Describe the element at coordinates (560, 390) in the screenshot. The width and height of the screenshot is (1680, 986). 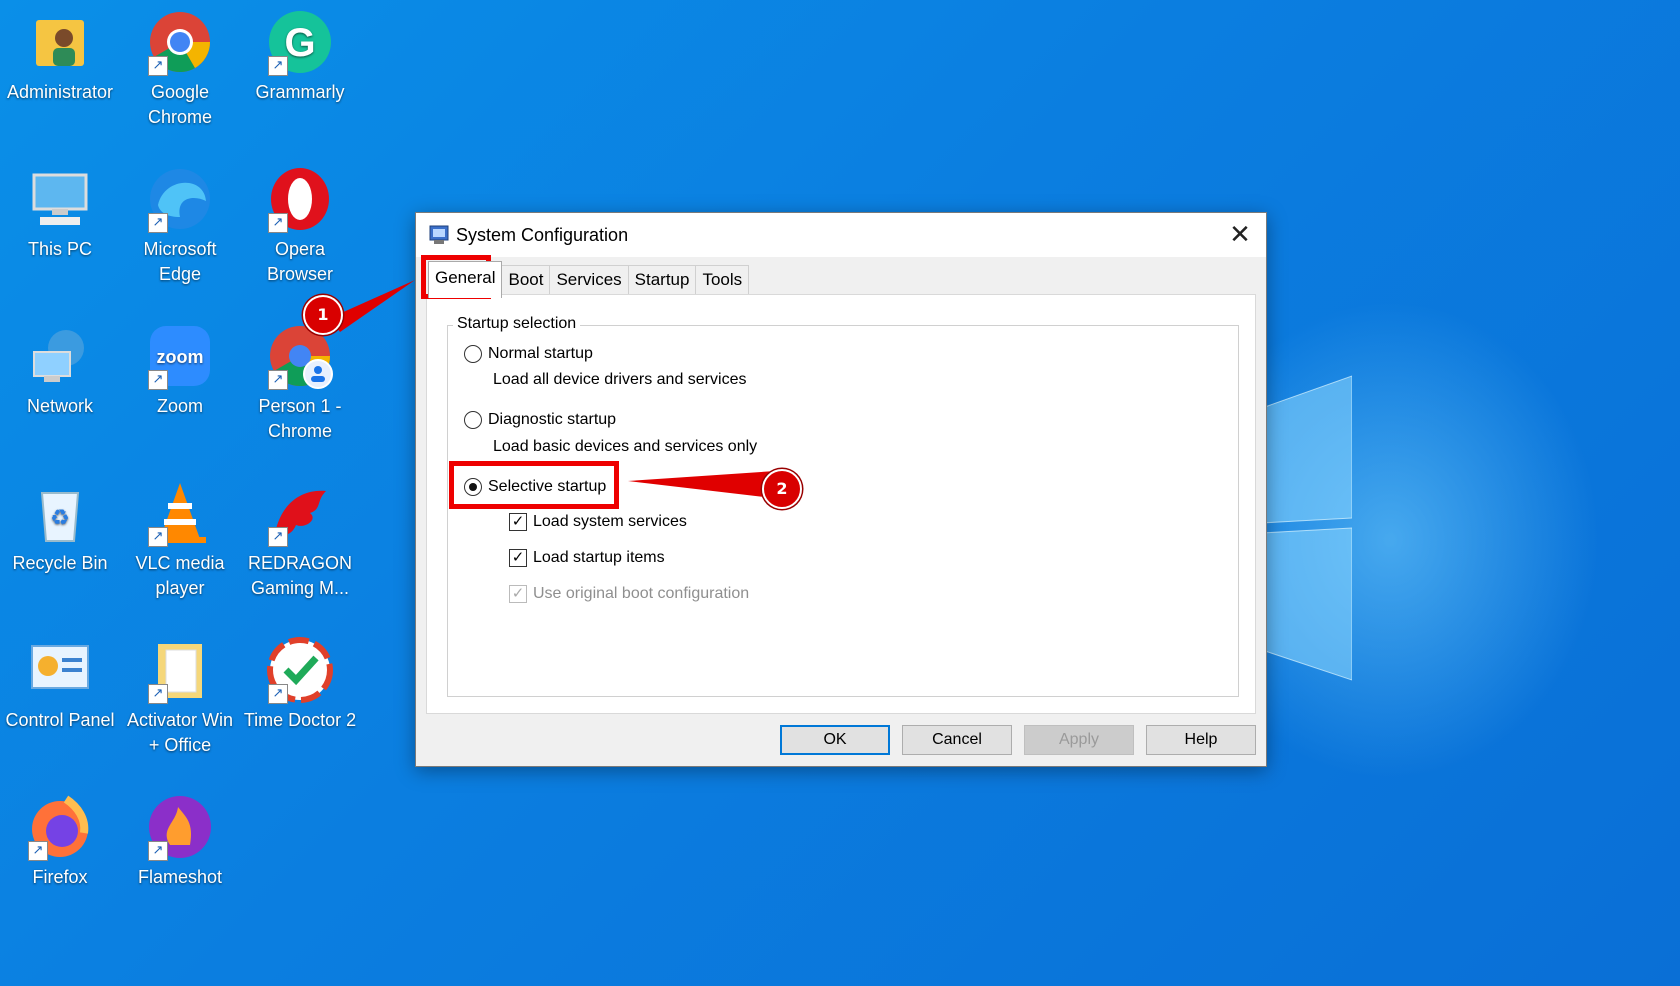
I see `annotation-arrows` at that location.